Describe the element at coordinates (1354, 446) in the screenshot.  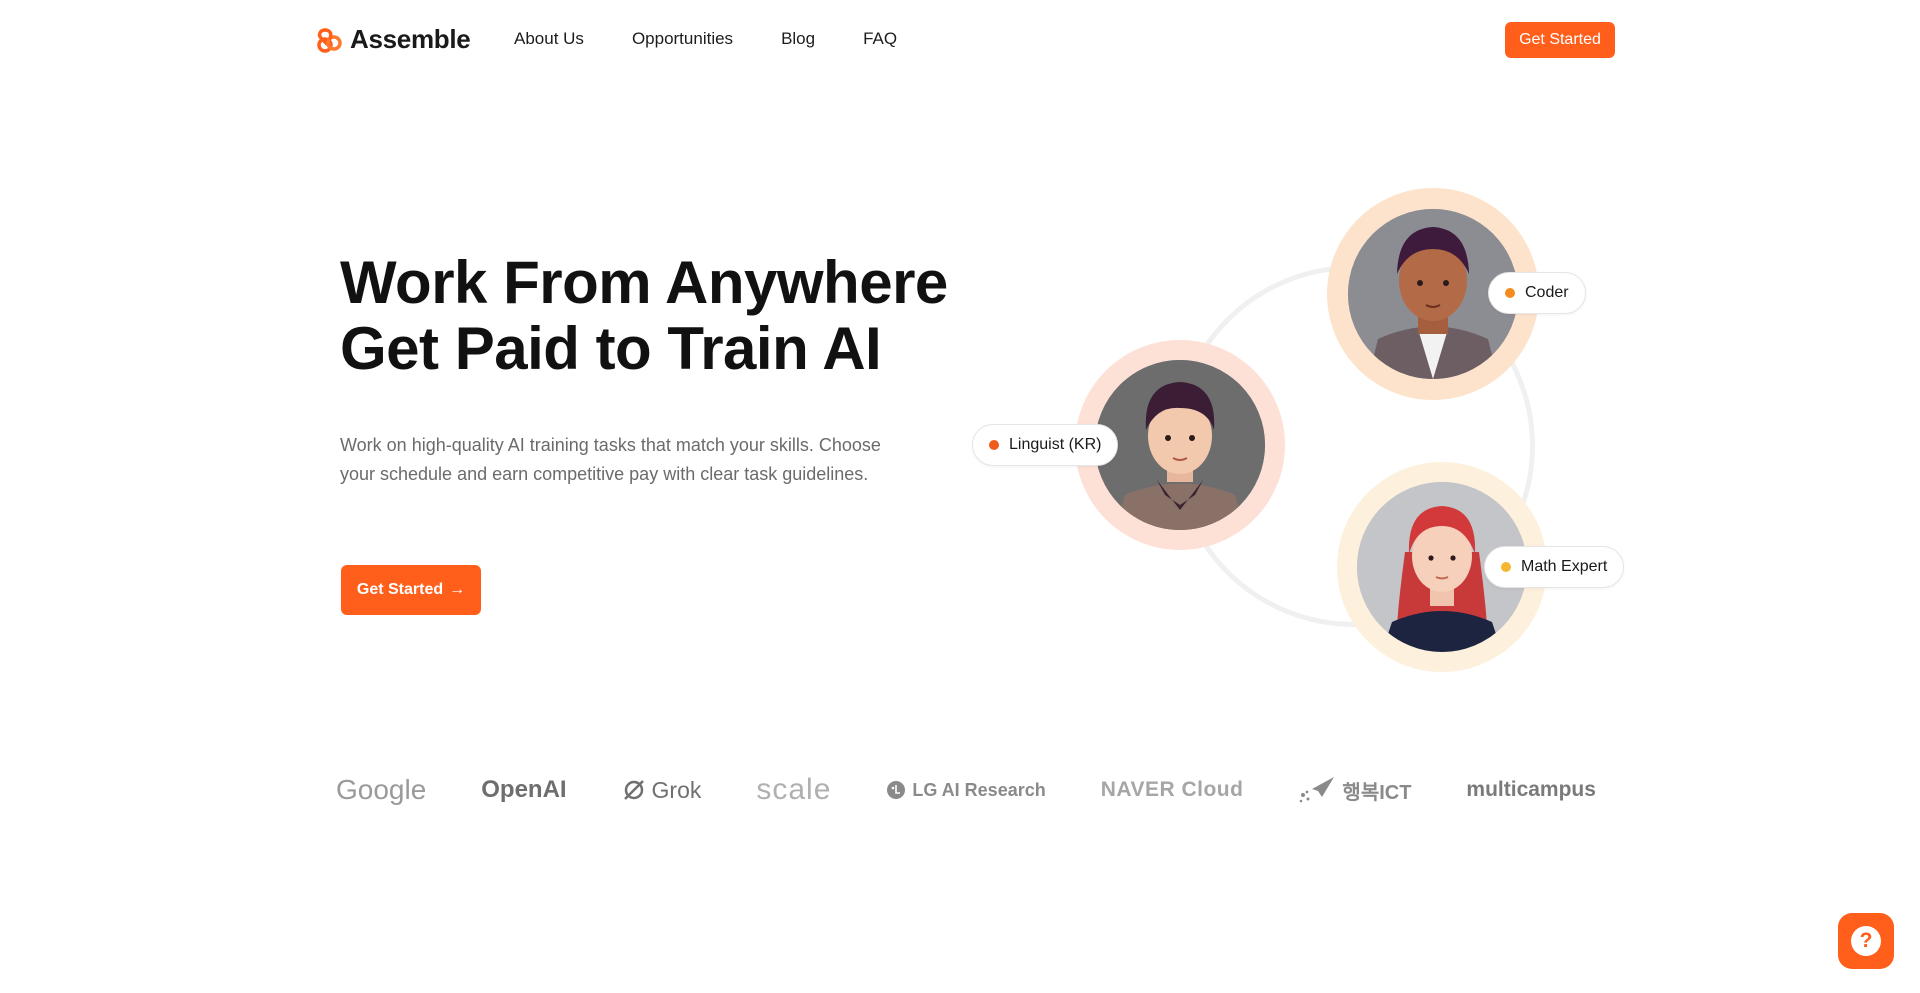
I see `orbit-ring` at that location.